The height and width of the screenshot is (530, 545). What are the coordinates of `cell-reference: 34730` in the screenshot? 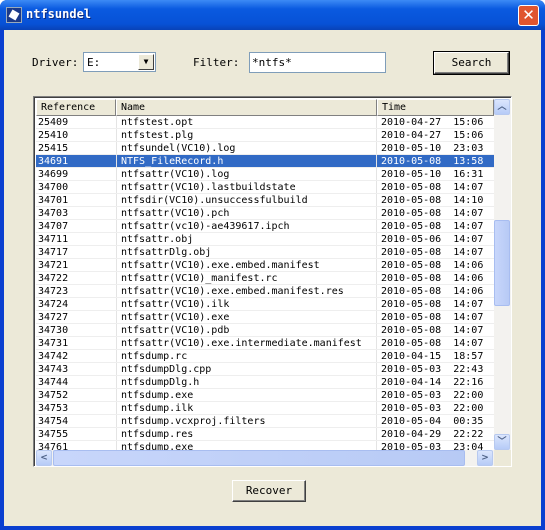 It's located at (53, 330).